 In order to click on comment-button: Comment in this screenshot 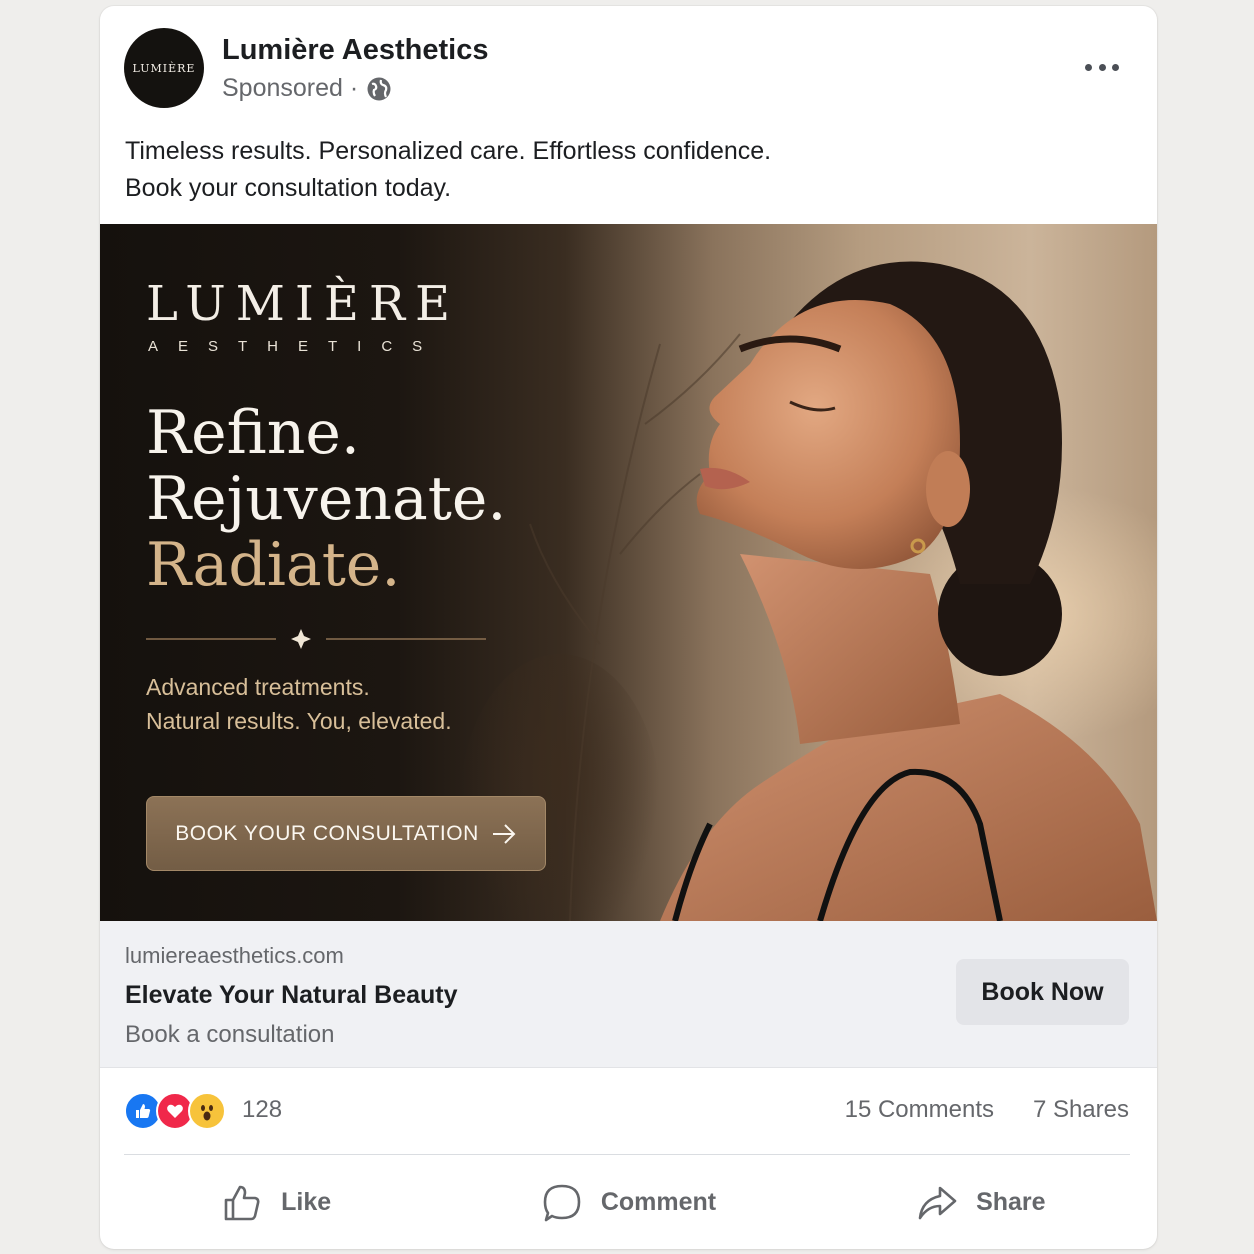, I will do `click(628, 1202)`.